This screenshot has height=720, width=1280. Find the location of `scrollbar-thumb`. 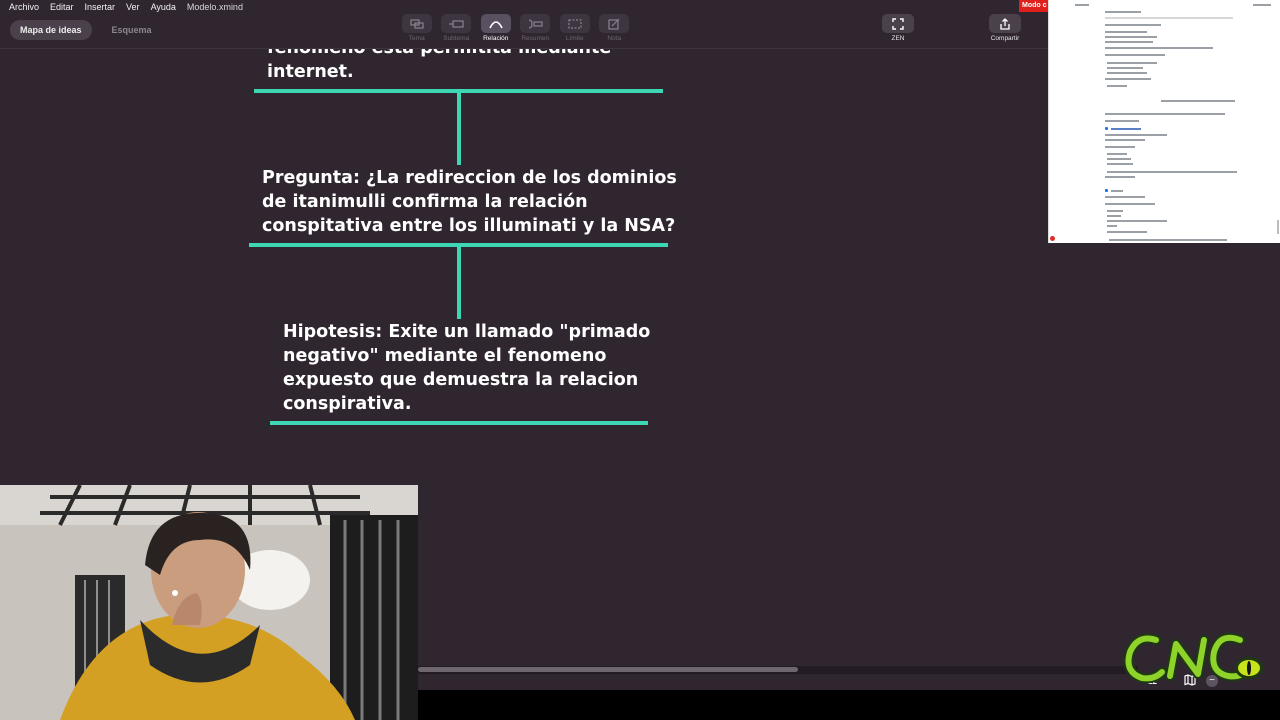

scrollbar-thumb is located at coordinates (608, 669).